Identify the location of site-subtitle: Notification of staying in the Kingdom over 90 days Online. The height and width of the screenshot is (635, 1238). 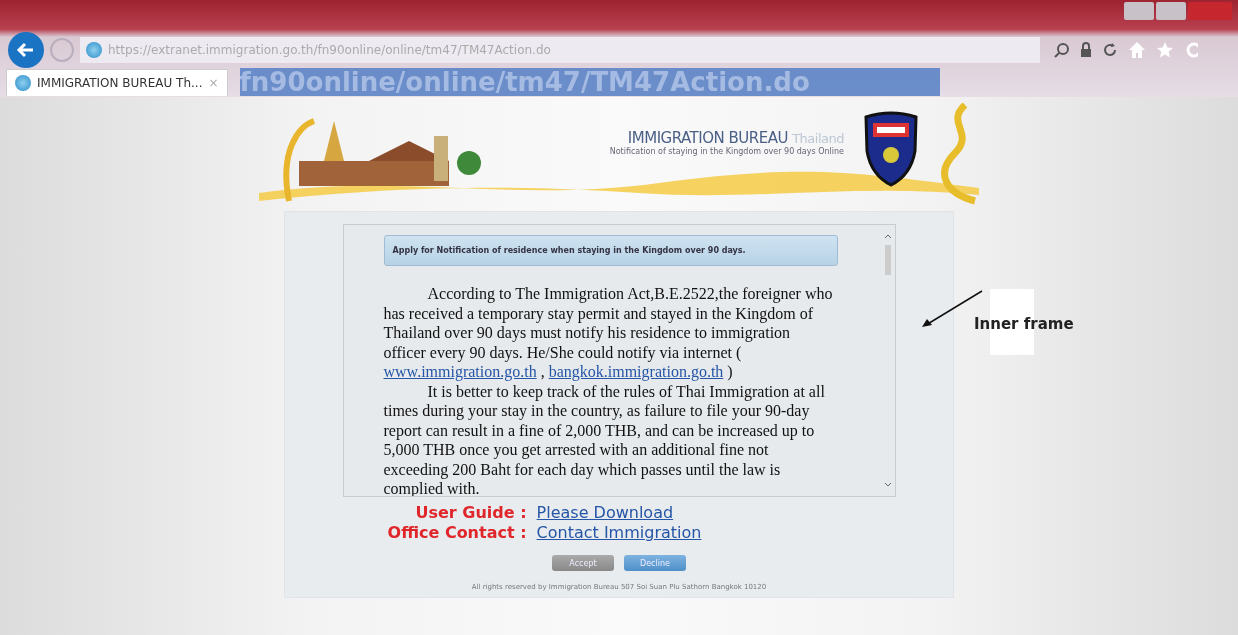
(726, 151).